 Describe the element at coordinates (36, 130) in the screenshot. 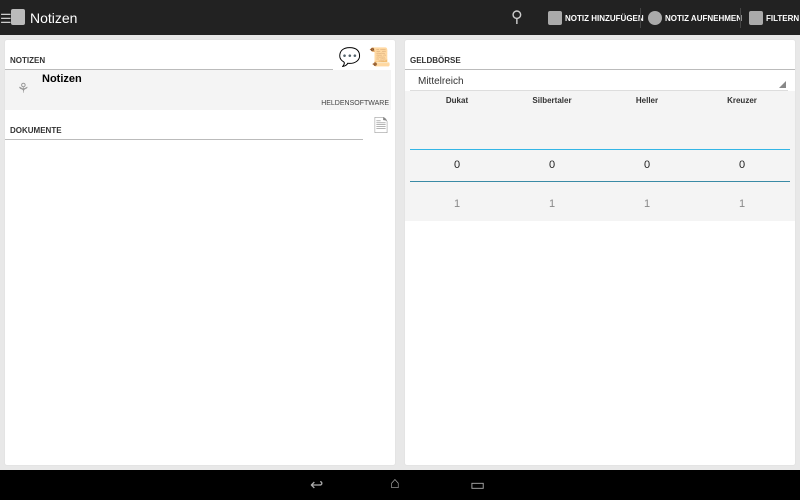

I see `documents-header: DOKUMENTE` at that location.